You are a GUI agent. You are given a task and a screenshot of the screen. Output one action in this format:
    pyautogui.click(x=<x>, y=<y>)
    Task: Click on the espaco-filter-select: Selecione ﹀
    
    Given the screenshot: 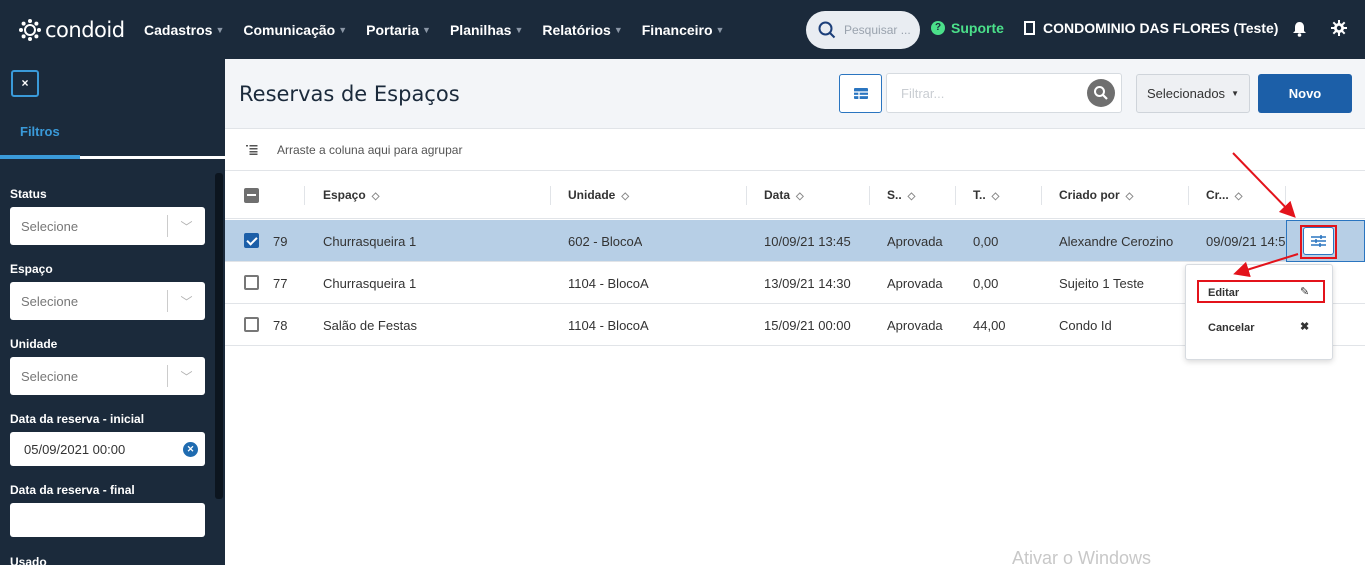 What is the action you would take?
    pyautogui.click(x=107, y=301)
    